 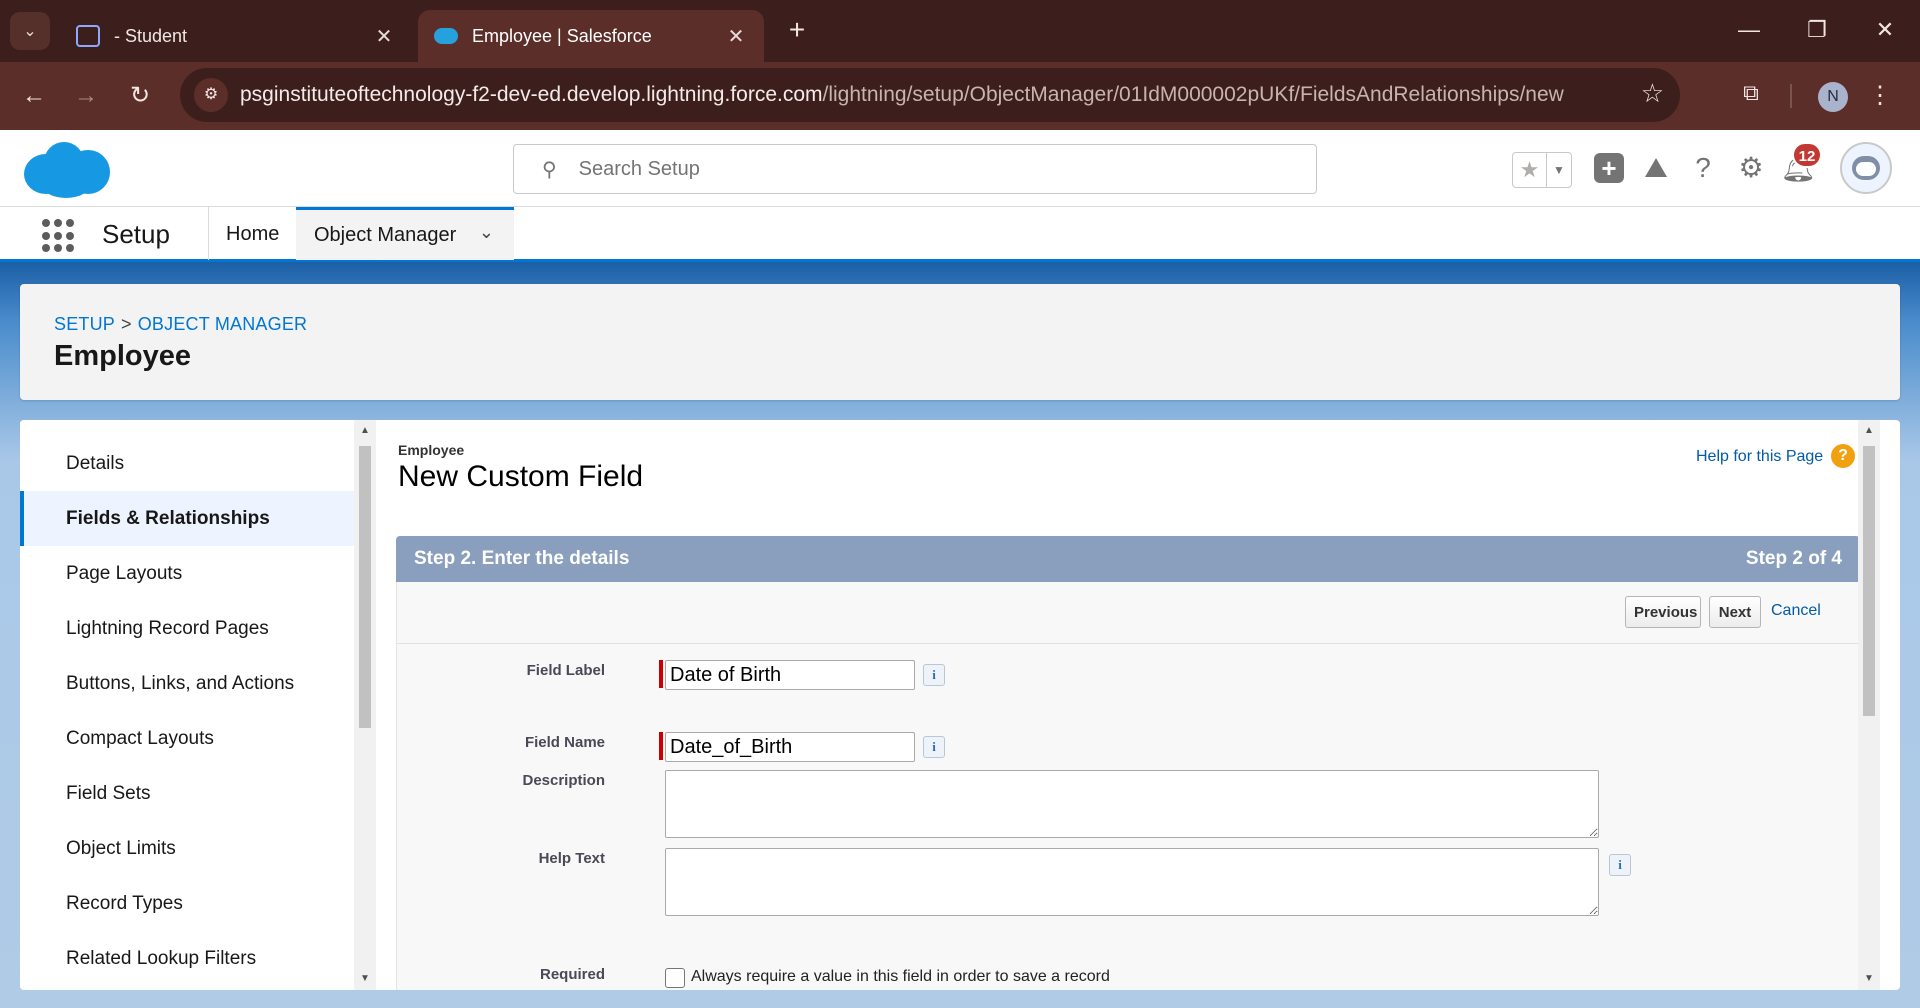 What do you see at coordinates (790, 747) in the screenshot?
I see `field-name-input` at bounding box center [790, 747].